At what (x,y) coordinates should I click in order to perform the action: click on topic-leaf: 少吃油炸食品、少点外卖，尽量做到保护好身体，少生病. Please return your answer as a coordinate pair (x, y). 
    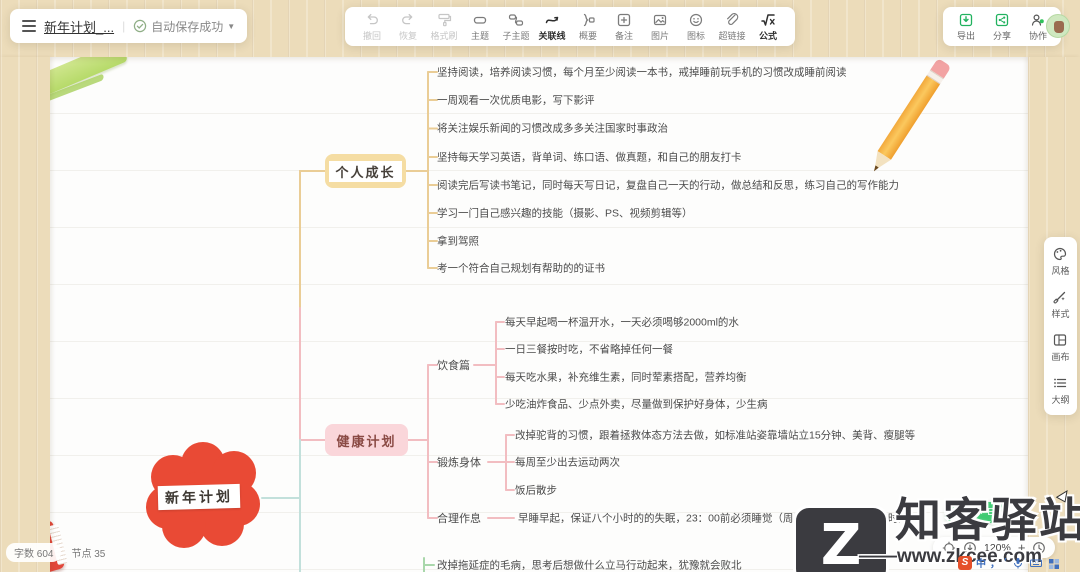
    Looking at the image, I should click on (636, 404).